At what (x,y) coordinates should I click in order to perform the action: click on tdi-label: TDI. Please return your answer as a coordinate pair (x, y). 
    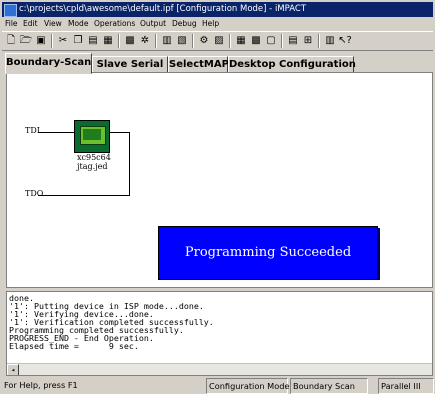
    Looking at the image, I should click on (32, 130).